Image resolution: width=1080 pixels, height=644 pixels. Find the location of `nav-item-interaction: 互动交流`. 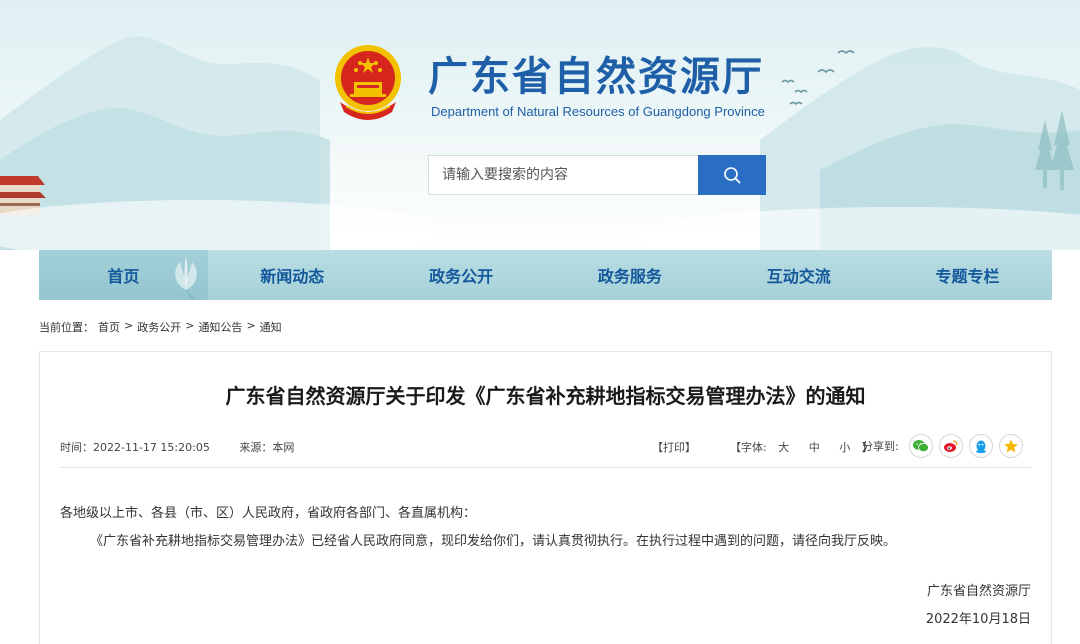

nav-item-interaction: 互动交流 is located at coordinates (798, 275).